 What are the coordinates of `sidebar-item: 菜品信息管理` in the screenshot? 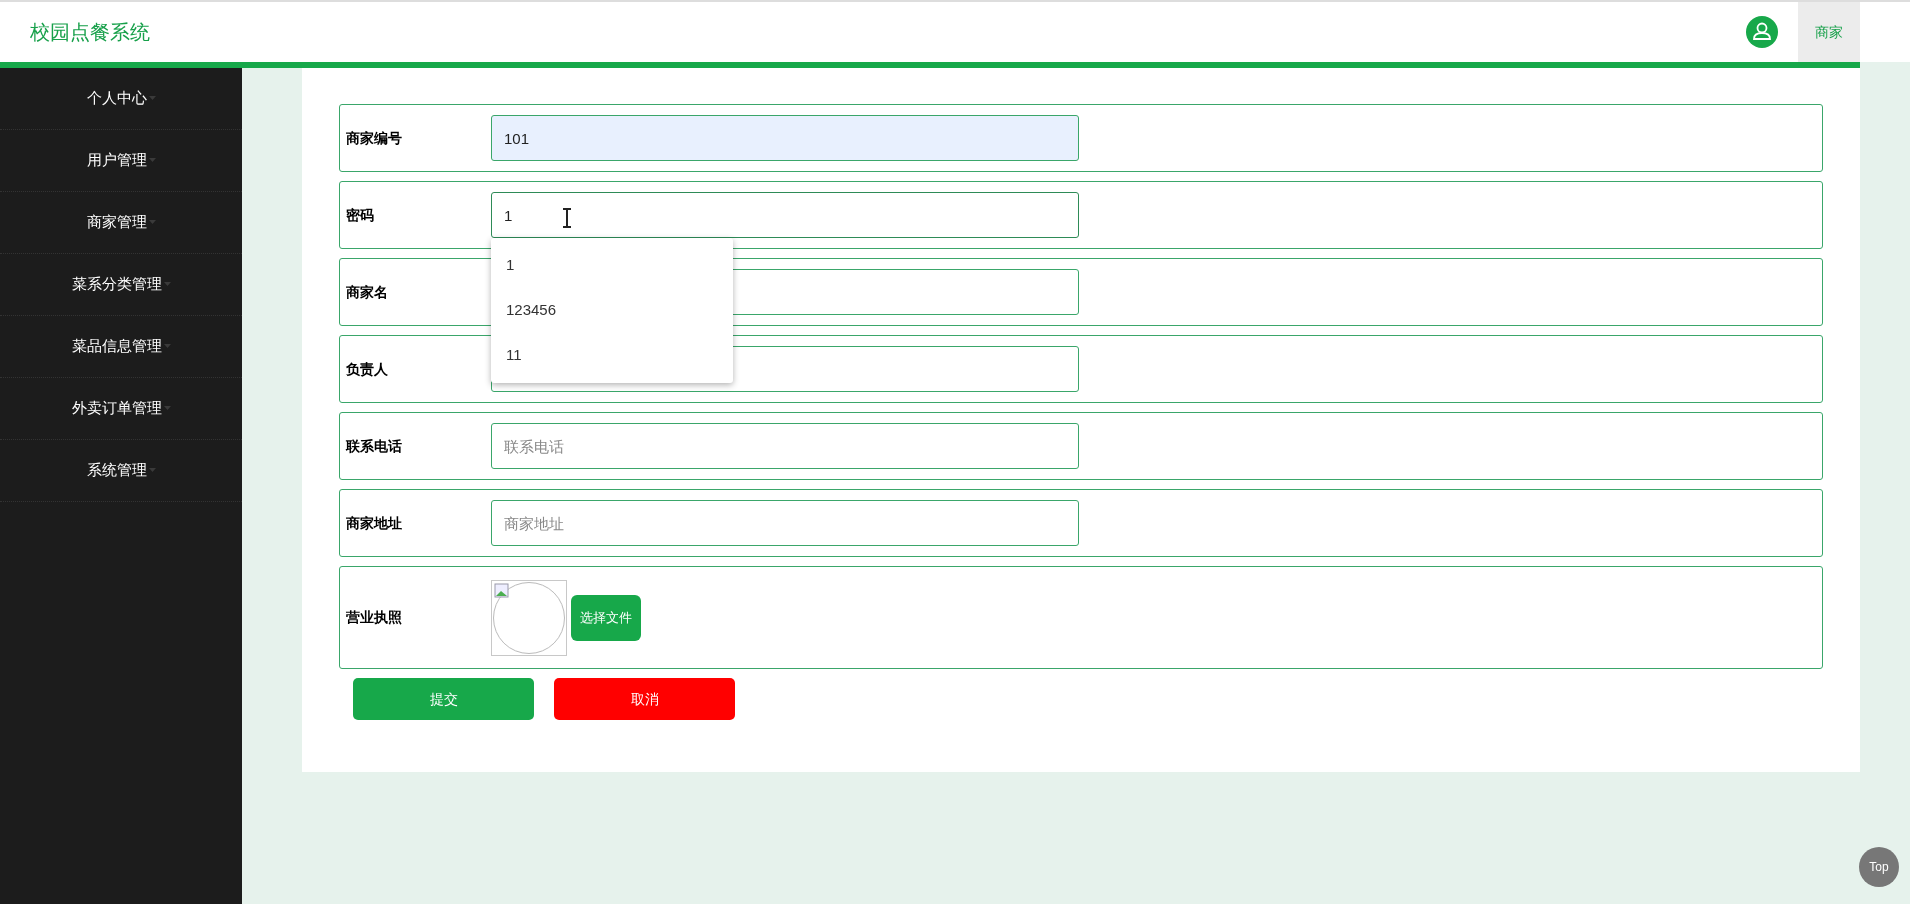 It's located at (121, 347).